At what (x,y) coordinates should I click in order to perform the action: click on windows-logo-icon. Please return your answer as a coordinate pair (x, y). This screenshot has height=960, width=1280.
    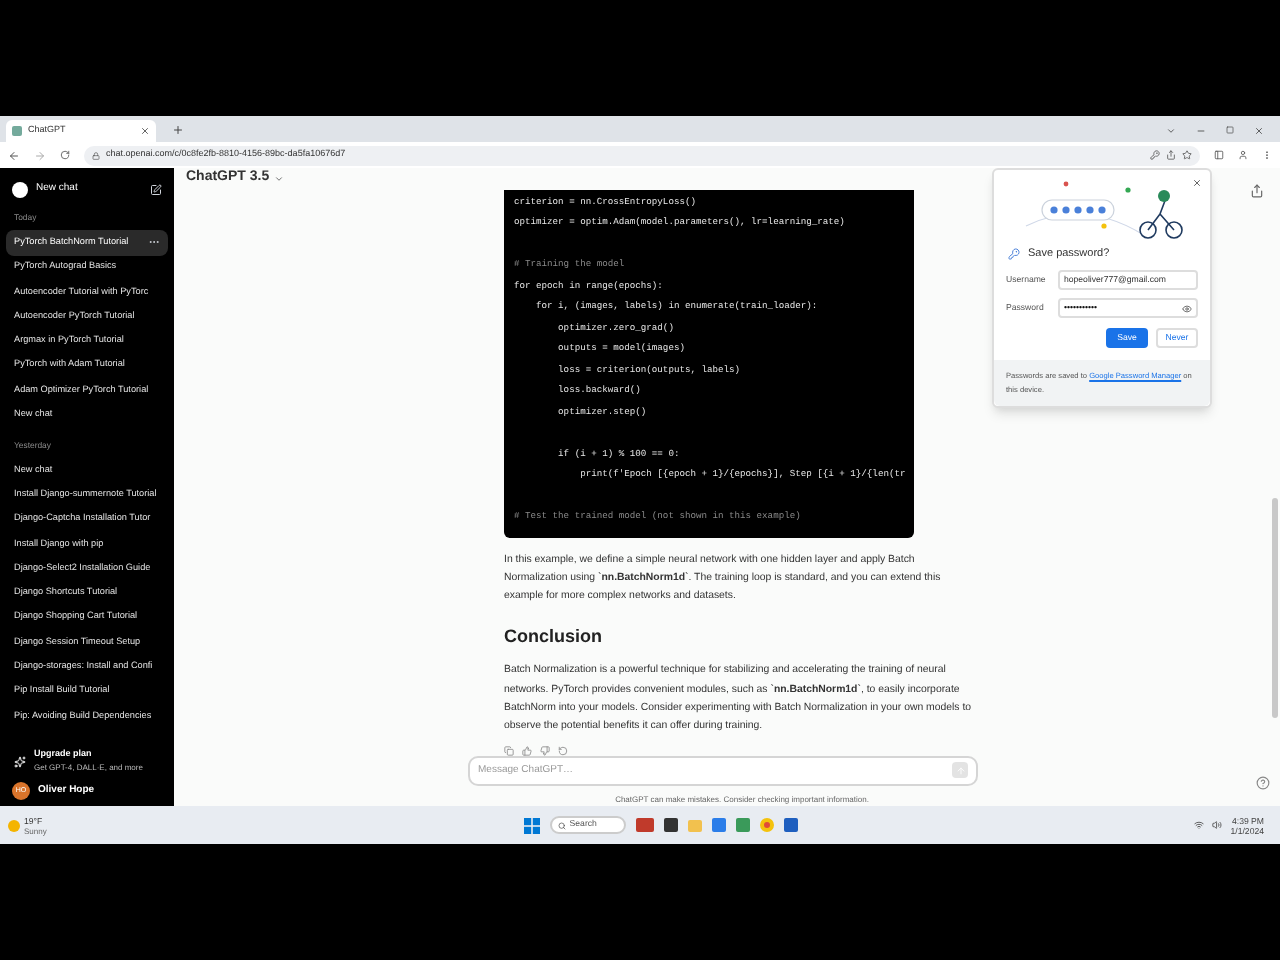
    Looking at the image, I should click on (531, 825).